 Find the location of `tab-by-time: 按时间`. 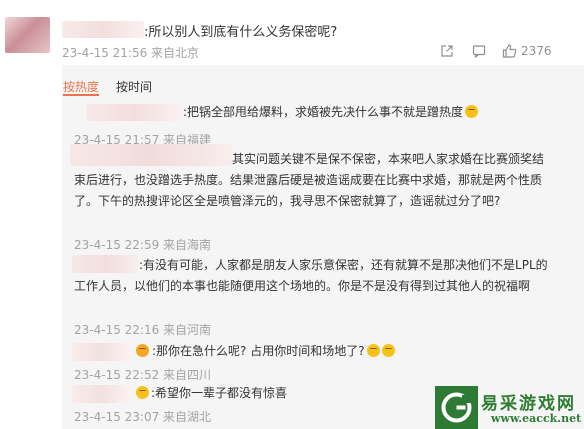

tab-by-time: 按时间 is located at coordinates (134, 86).